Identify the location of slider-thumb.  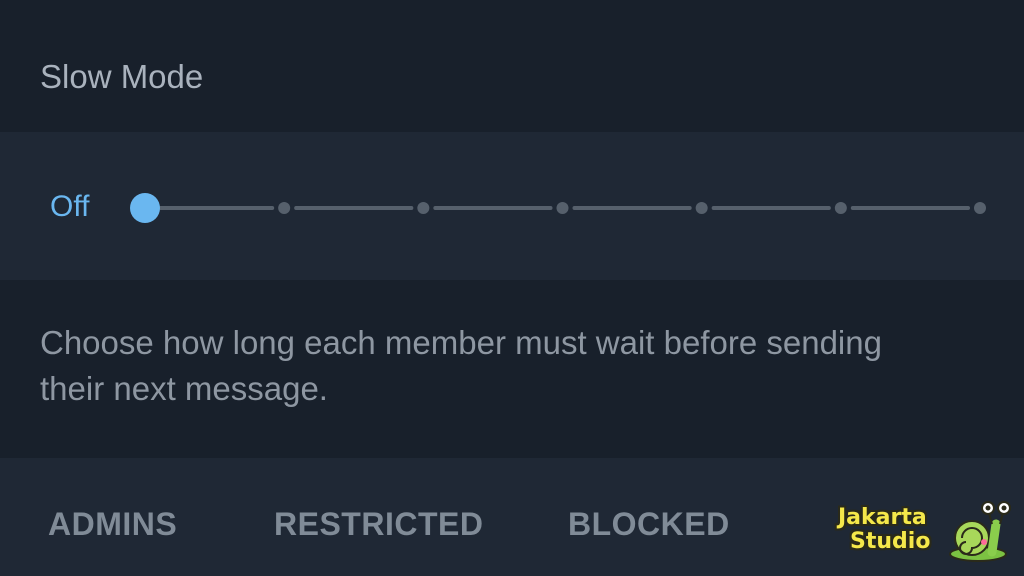
(145, 208).